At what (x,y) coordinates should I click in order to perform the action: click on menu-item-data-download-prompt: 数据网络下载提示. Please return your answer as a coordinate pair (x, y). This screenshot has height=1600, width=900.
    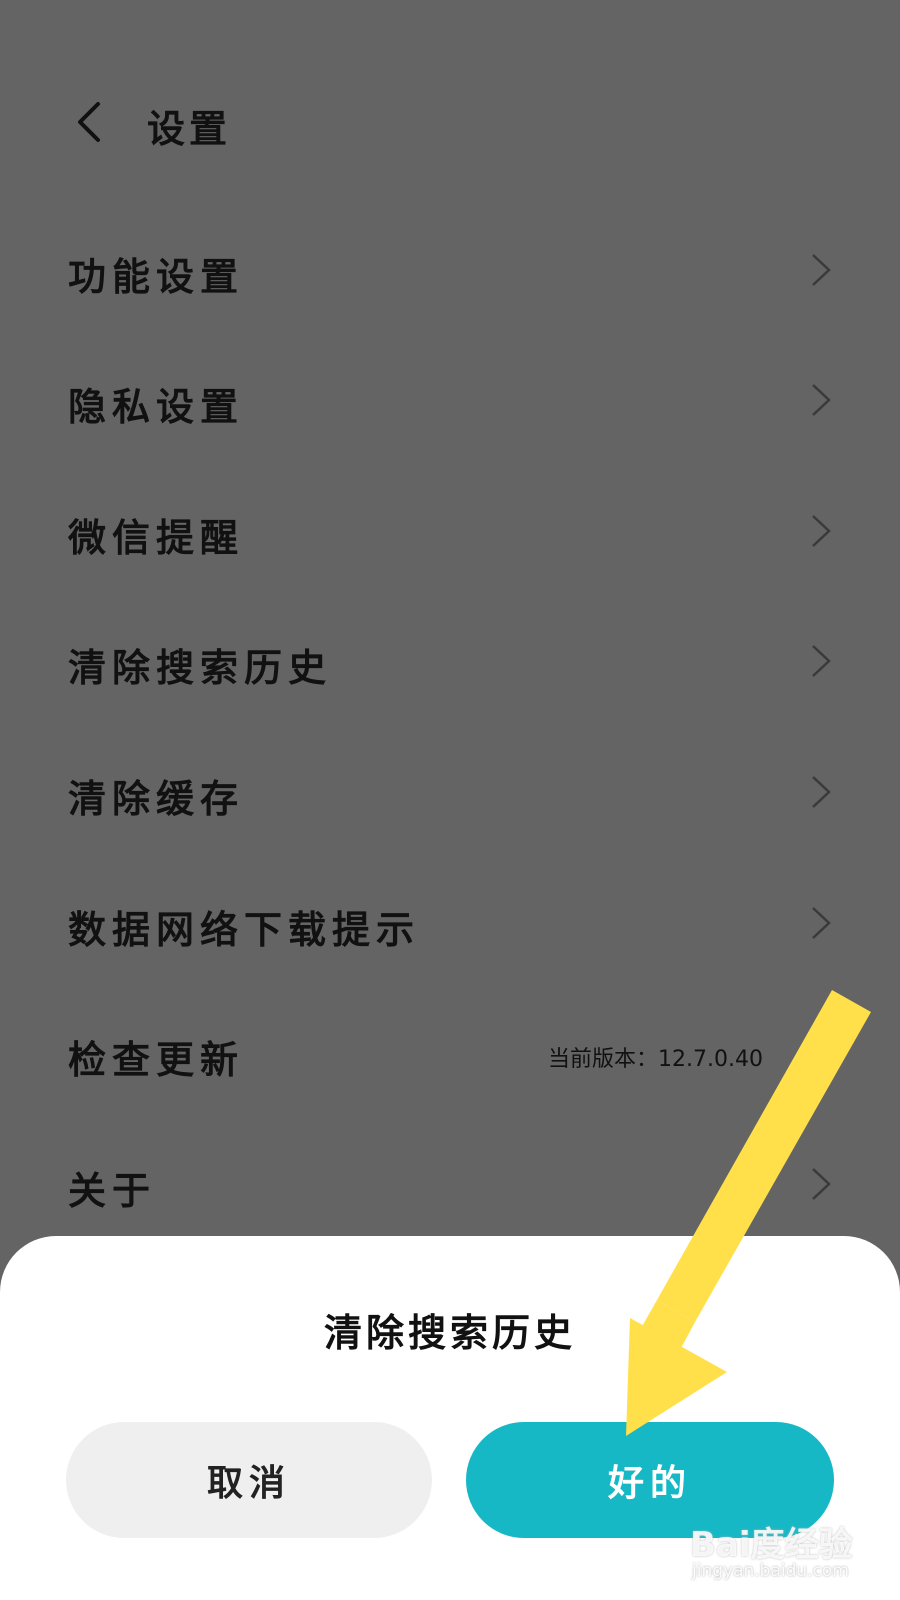
    Looking at the image, I should click on (450, 921).